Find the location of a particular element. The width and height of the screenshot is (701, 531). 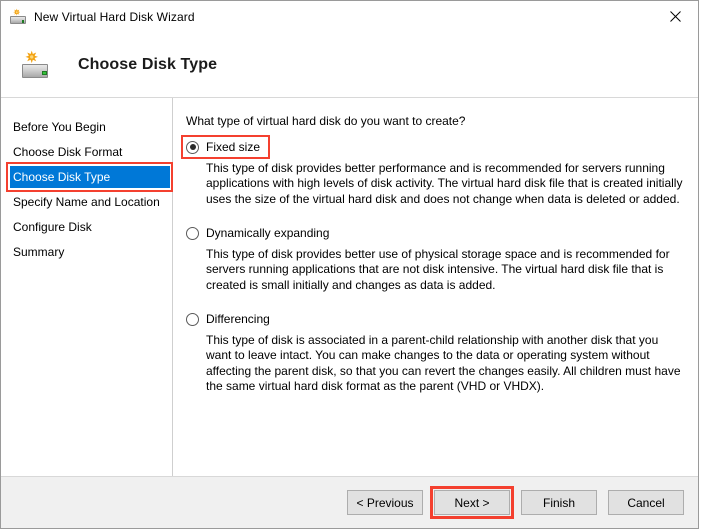

sidebar-item-choose-disk-type: Choose Disk Type is located at coordinates (89, 177).